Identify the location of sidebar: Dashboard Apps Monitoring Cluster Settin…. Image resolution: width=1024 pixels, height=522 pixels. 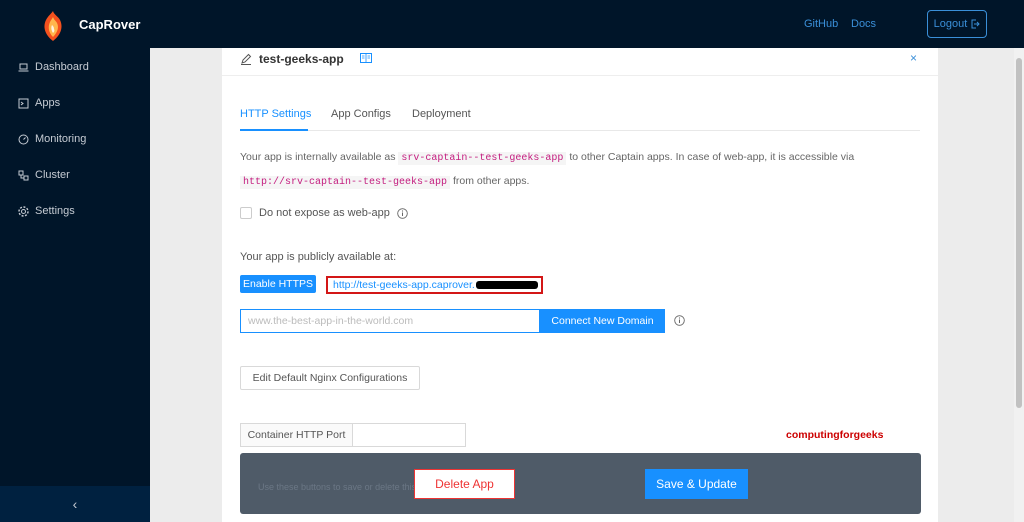
(75, 285).